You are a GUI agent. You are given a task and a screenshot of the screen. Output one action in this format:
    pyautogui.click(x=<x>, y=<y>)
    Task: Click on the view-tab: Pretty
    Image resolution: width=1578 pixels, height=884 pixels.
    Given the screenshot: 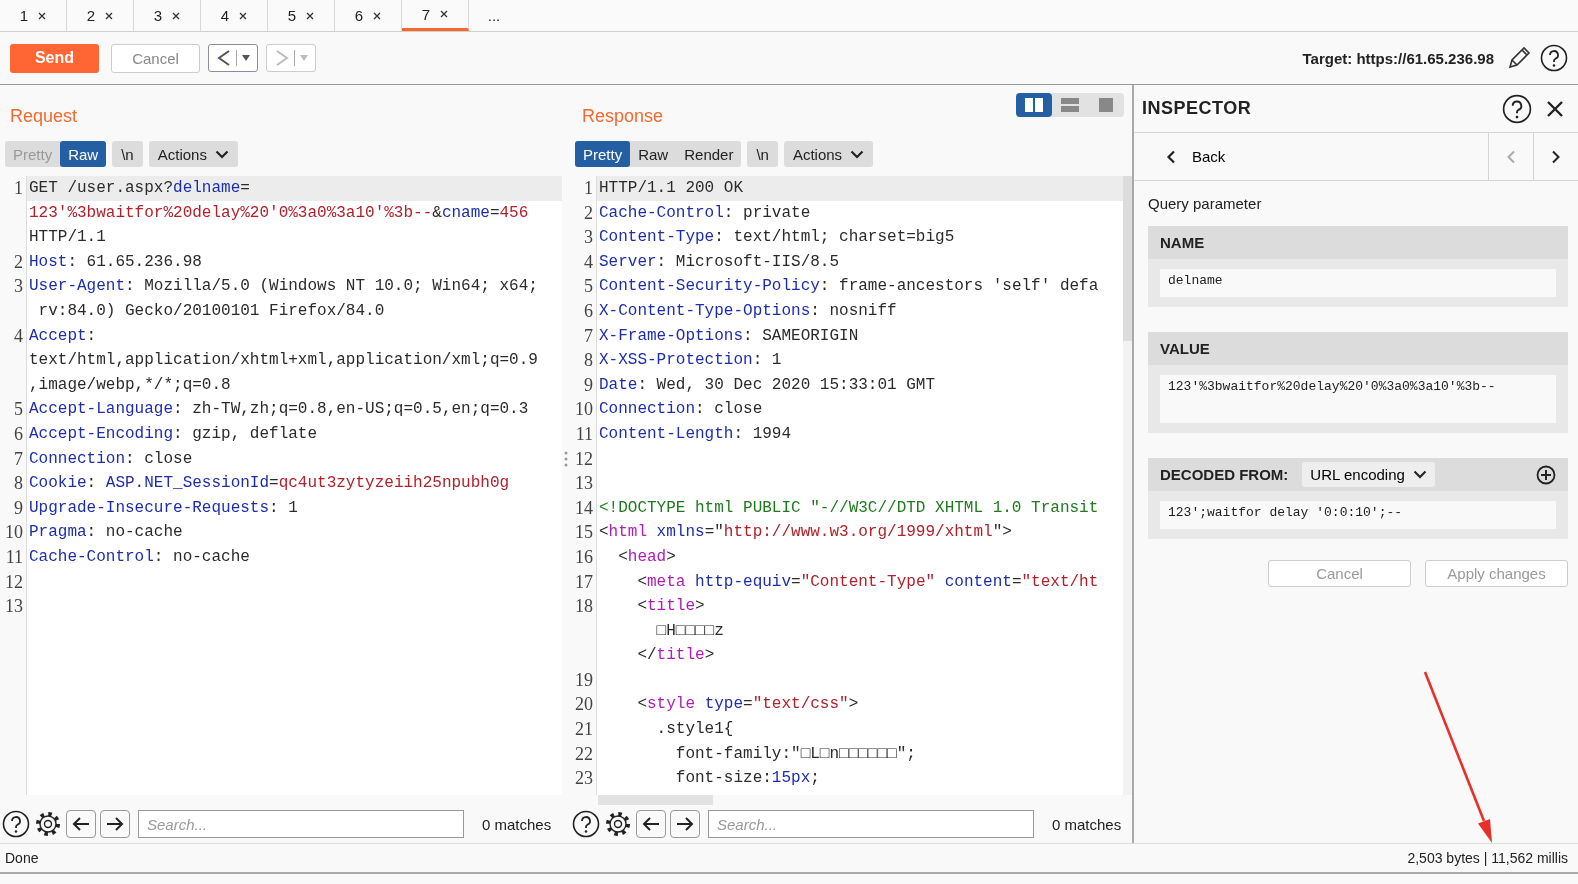 What is the action you would take?
    pyautogui.click(x=603, y=154)
    